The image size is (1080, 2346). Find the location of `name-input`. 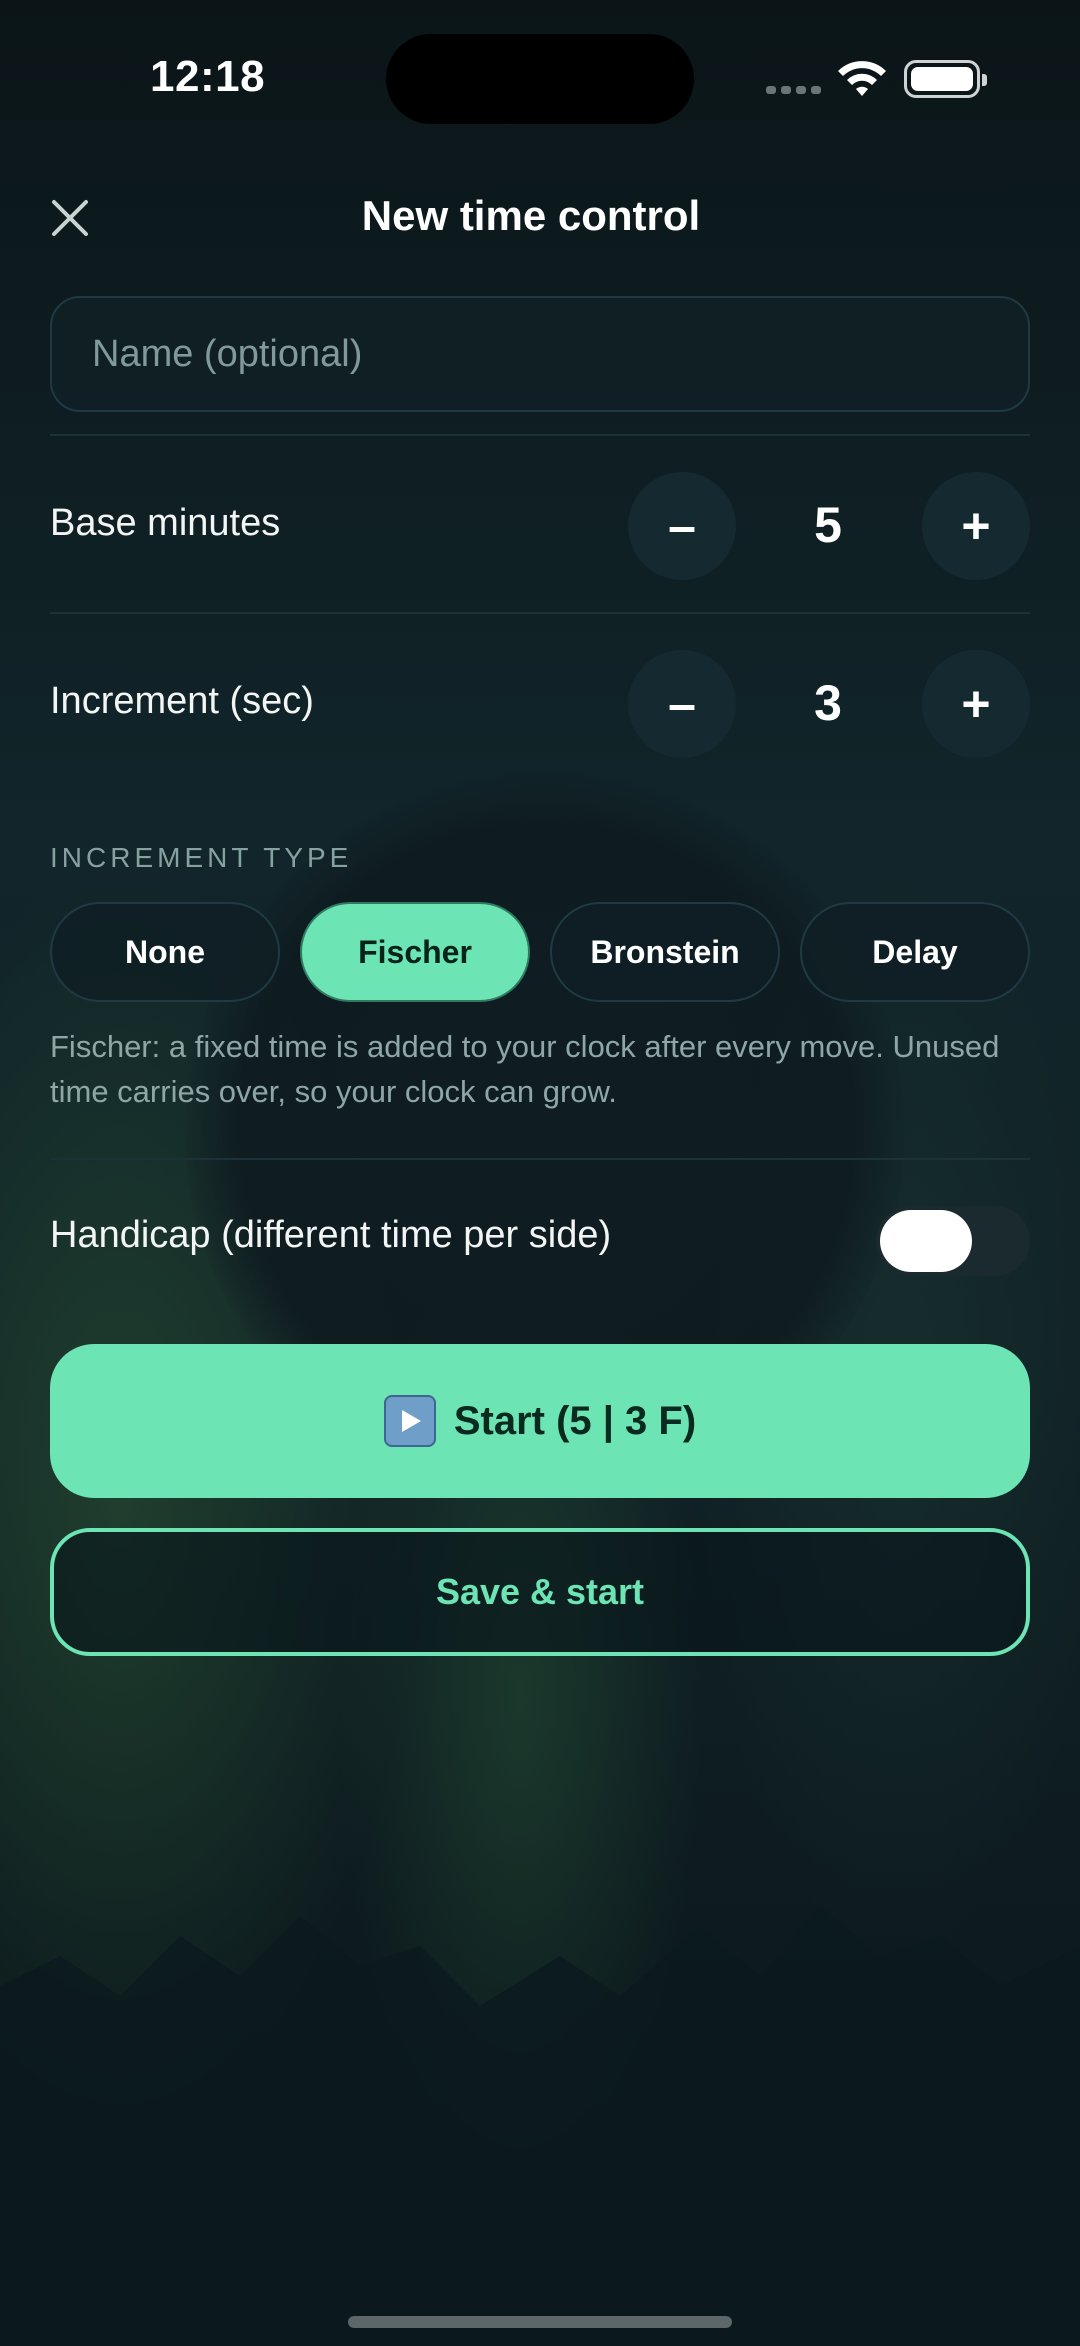

name-input is located at coordinates (540, 354).